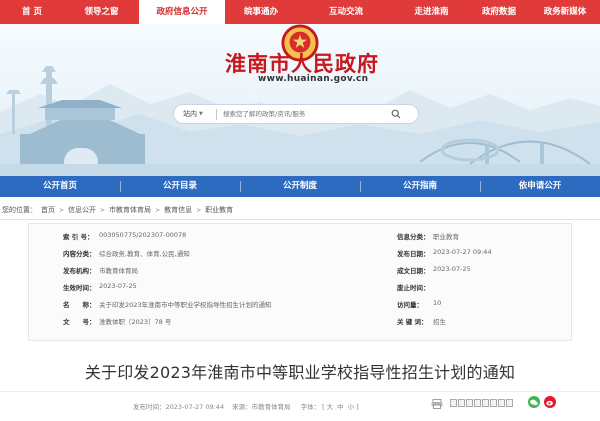 Image resolution: width=600 pixels, height=421 pixels. What do you see at coordinates (300, 210) in the screenshot?
I see `breadcrumb: 您的位置： 首页 > 信息公开 > 市教育体育局 > 教育信息 > 职业教育` at bounding box center [300, 210].